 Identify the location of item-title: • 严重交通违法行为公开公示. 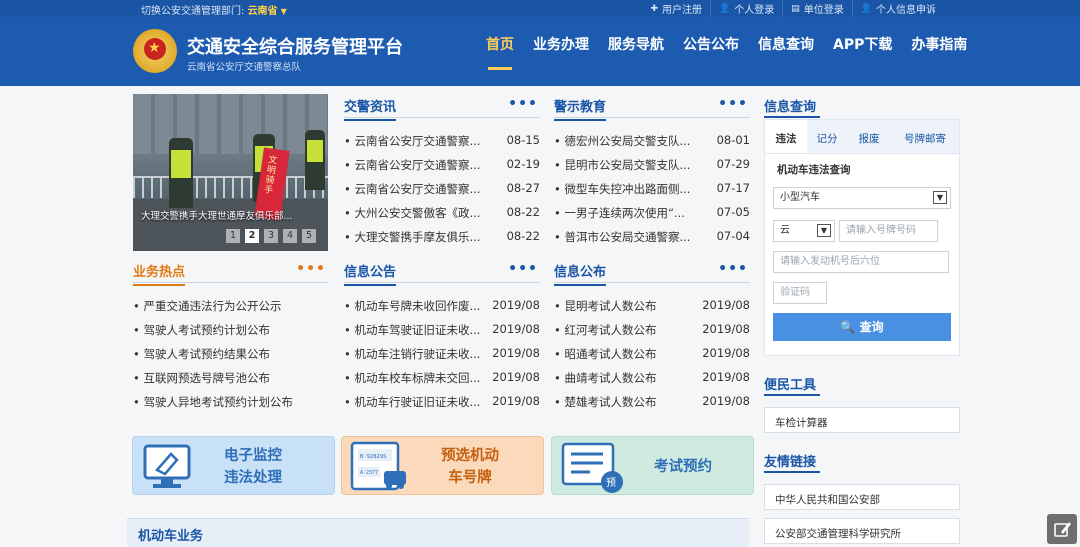
(207, 306).